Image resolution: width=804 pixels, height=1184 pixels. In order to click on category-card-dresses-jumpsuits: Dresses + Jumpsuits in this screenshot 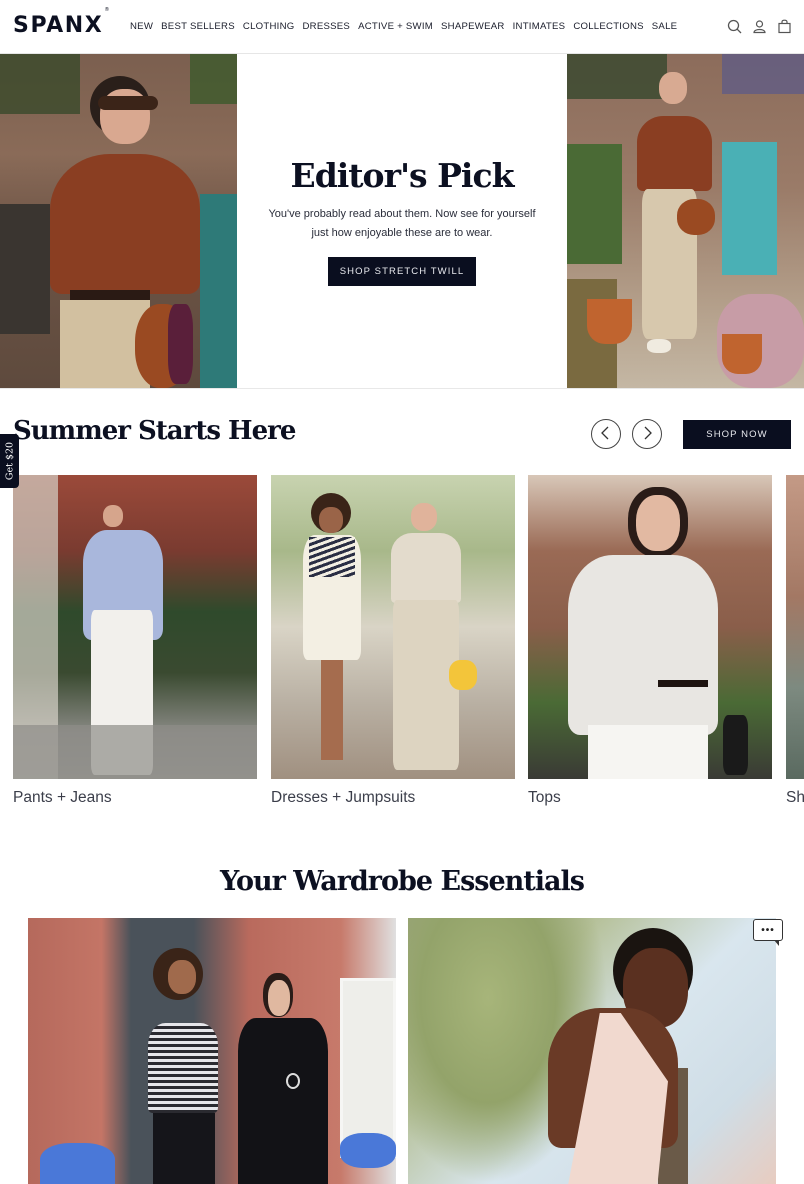, I will do `click(393, 640)`.